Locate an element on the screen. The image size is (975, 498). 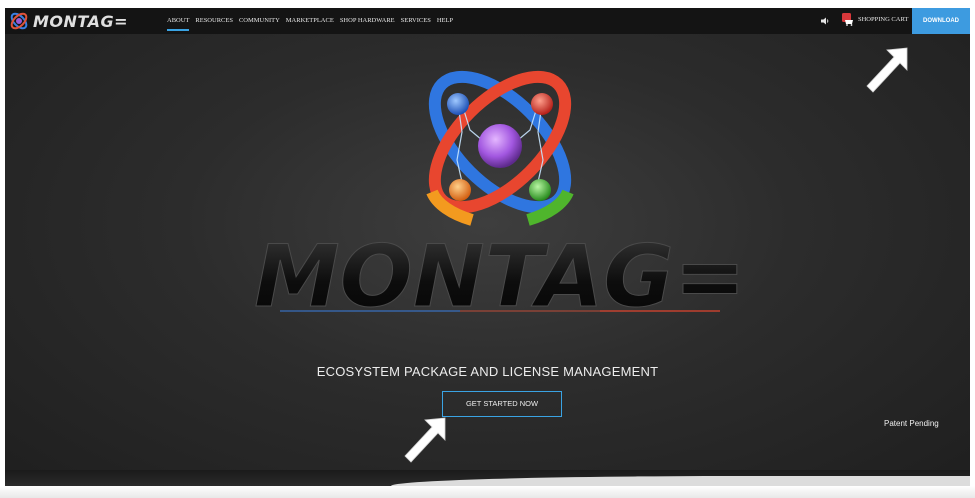
hero-tagline: ECOSYSTEM PACKAGE AND LICENSE MANAGEMENT is located at coordinates (487, 371).